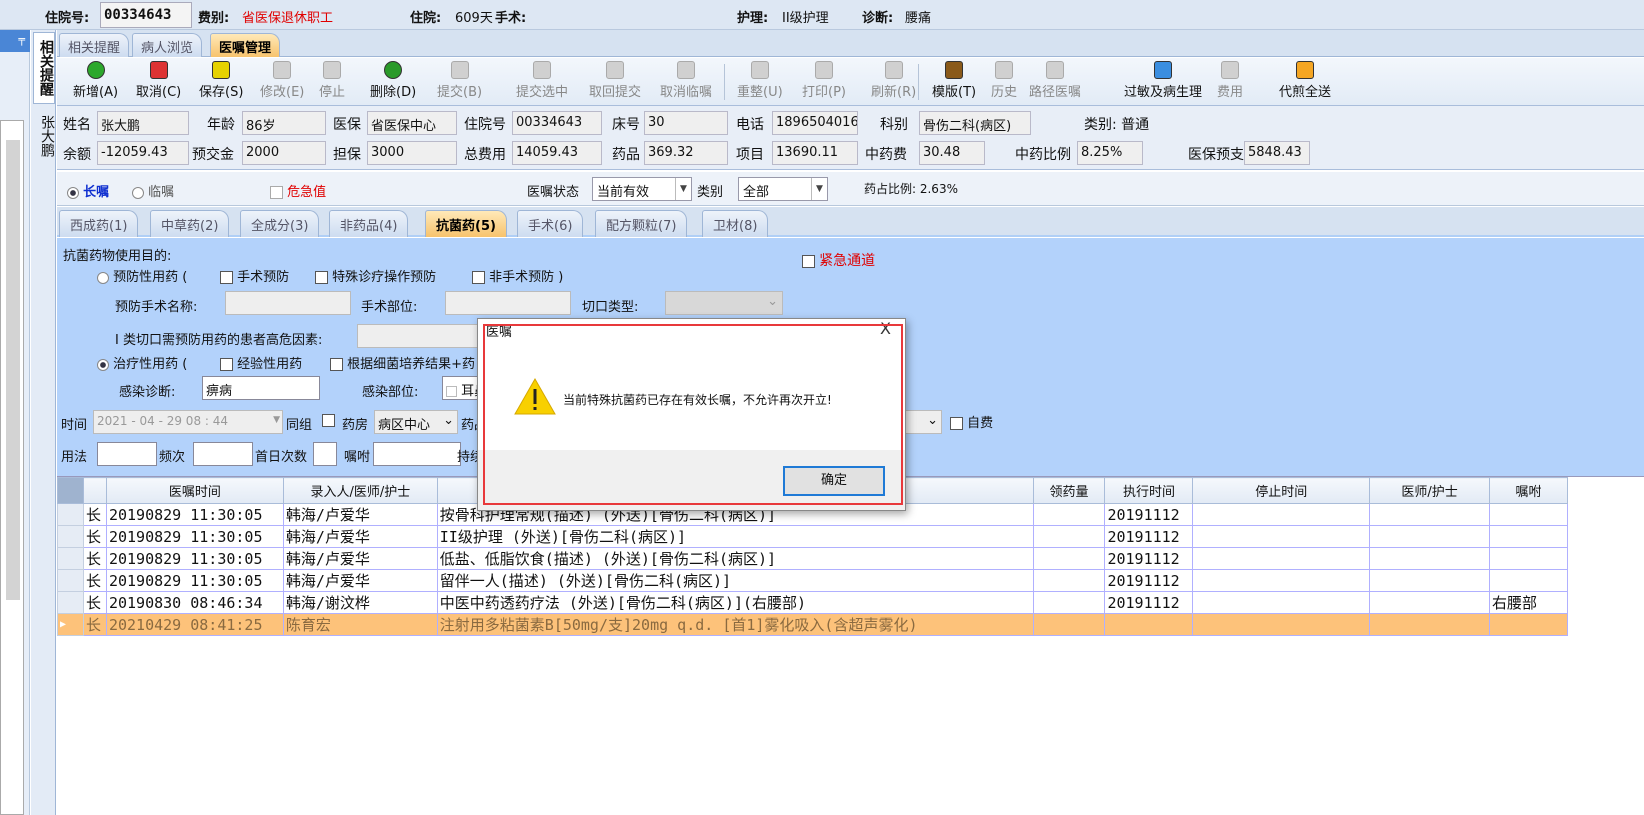  What do you see at coordinates (459, 70) in the screenshot?
I see `submit-icon` at bounding box center [459, 70].